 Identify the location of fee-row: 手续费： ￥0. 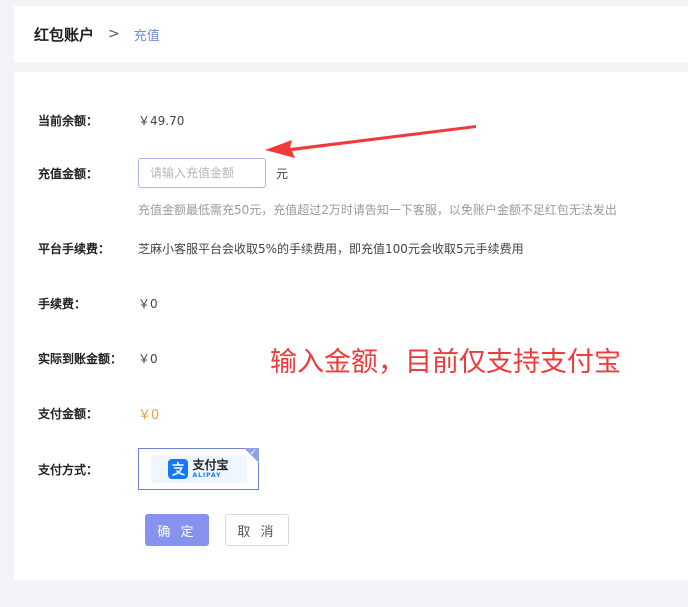
(98, 303).